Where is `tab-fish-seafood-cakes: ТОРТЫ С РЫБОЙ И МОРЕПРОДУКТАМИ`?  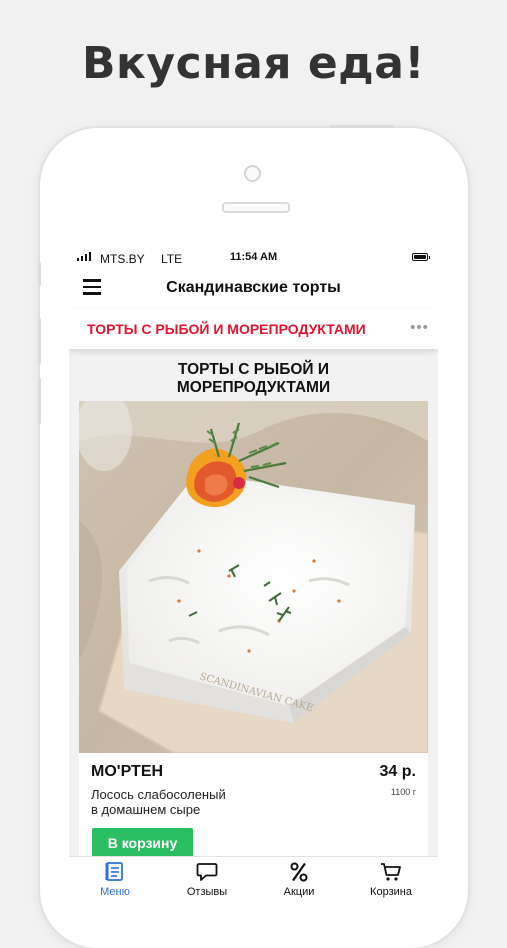
tab-fish-seafood-cakes: ТОРТЫ С РЫБОЙ И МОРЕПРОДУКТАМИ is located at coordinates (226, 329).